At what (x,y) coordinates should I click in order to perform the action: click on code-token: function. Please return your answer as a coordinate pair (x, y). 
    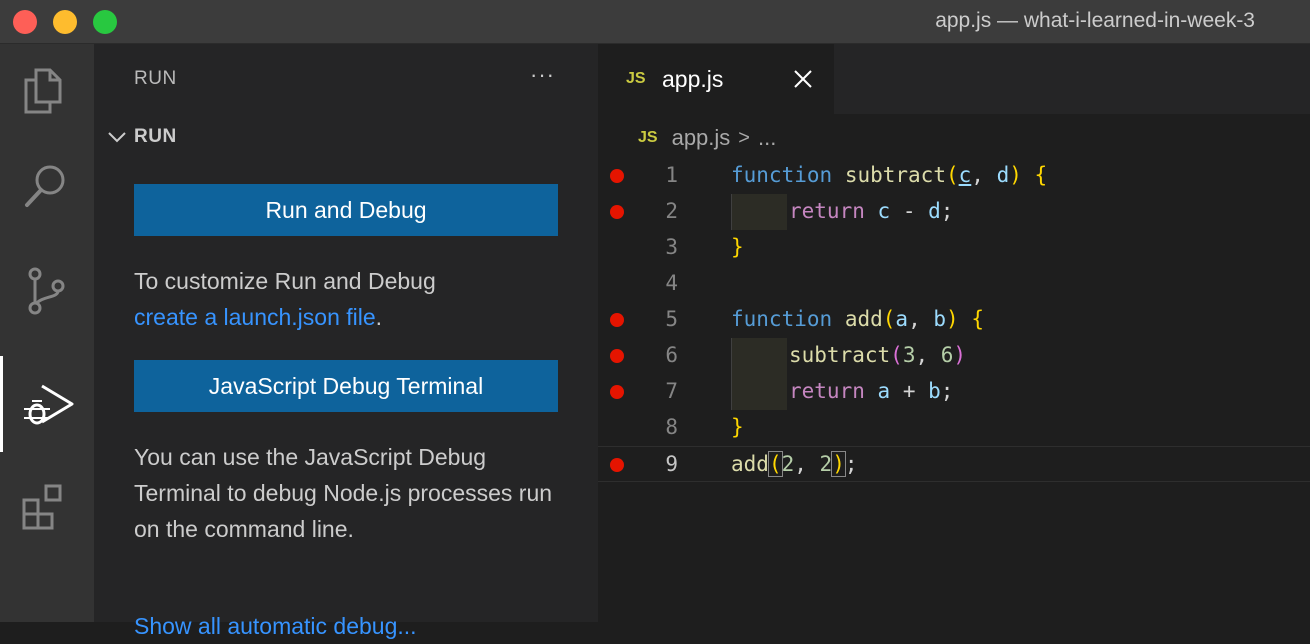
    Looking at the image, I should click on (782, 175).